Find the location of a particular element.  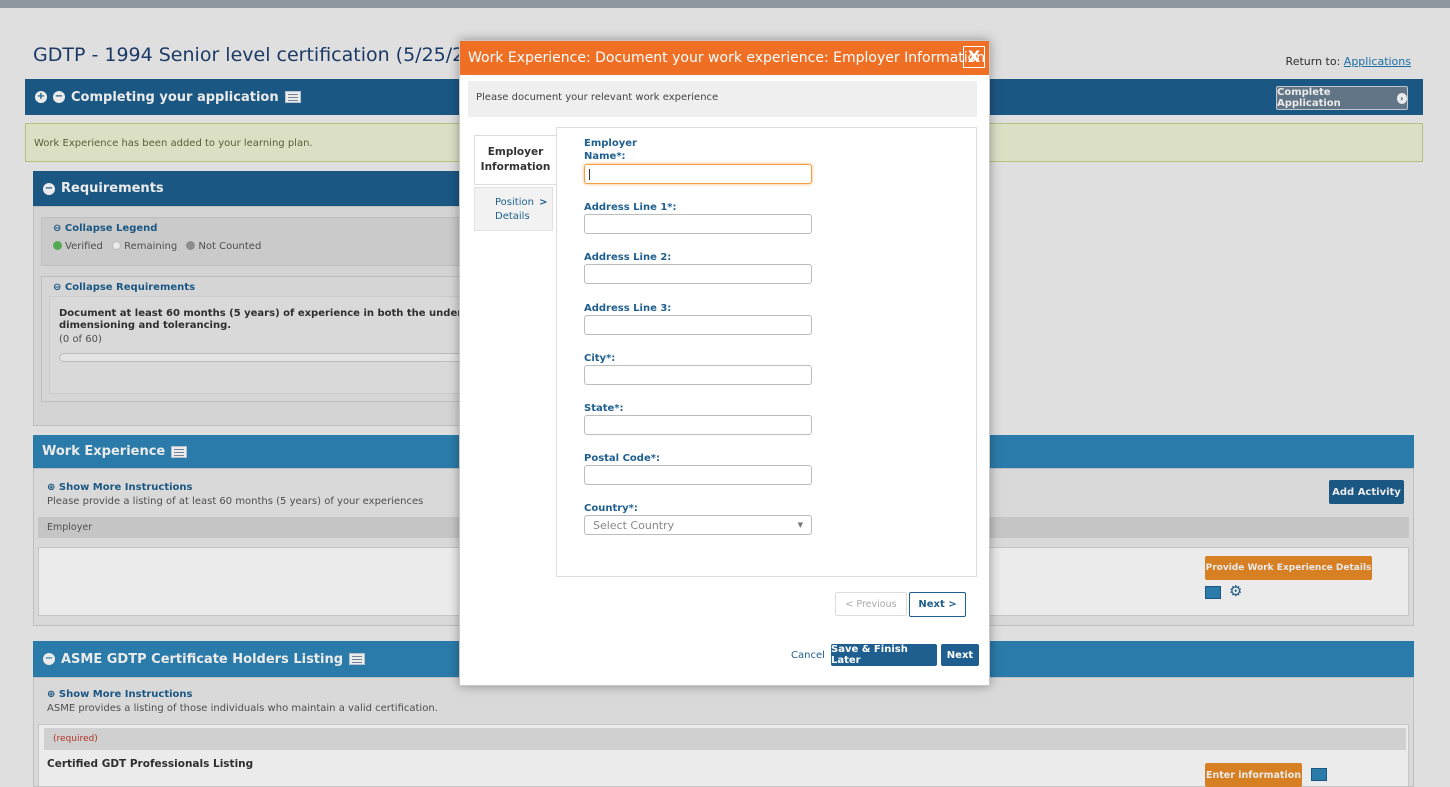

tab-label-line-2: Information is located at coordinates (515, 167).